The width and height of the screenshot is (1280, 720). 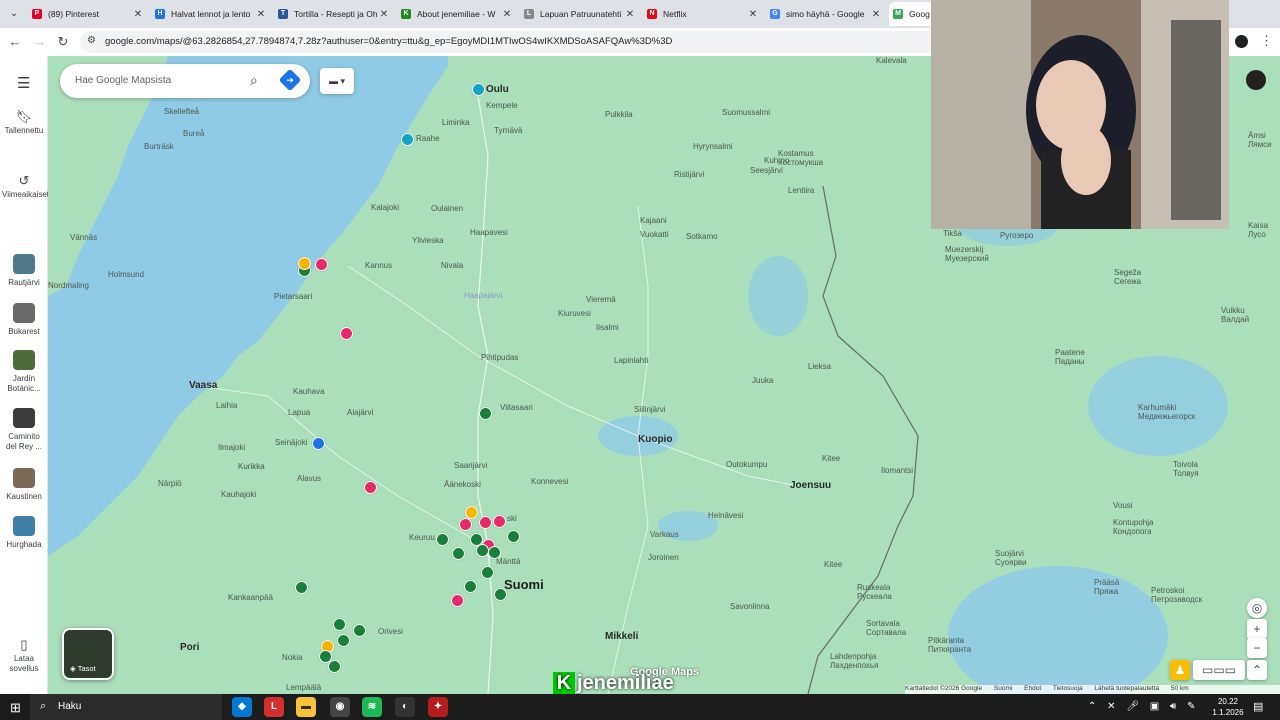 I want to click on forward-icon: →, so click(x=40, y=42).